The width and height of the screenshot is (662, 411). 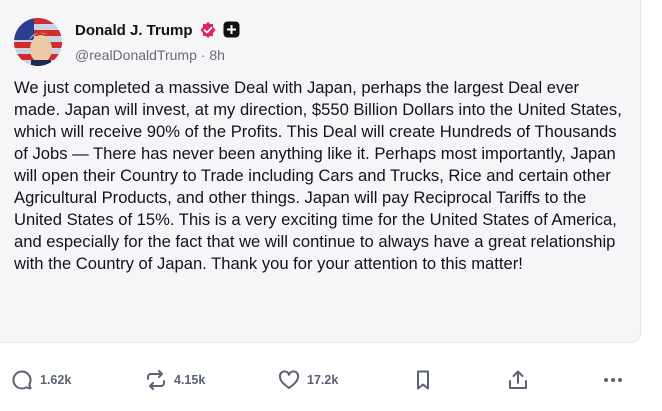 I want to click on share-icon, so click(x=518, y=379).